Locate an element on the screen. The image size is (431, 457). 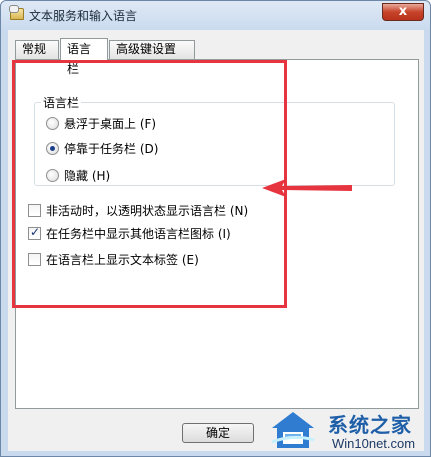
keyboard-icon is located at coordinates (16, 12).